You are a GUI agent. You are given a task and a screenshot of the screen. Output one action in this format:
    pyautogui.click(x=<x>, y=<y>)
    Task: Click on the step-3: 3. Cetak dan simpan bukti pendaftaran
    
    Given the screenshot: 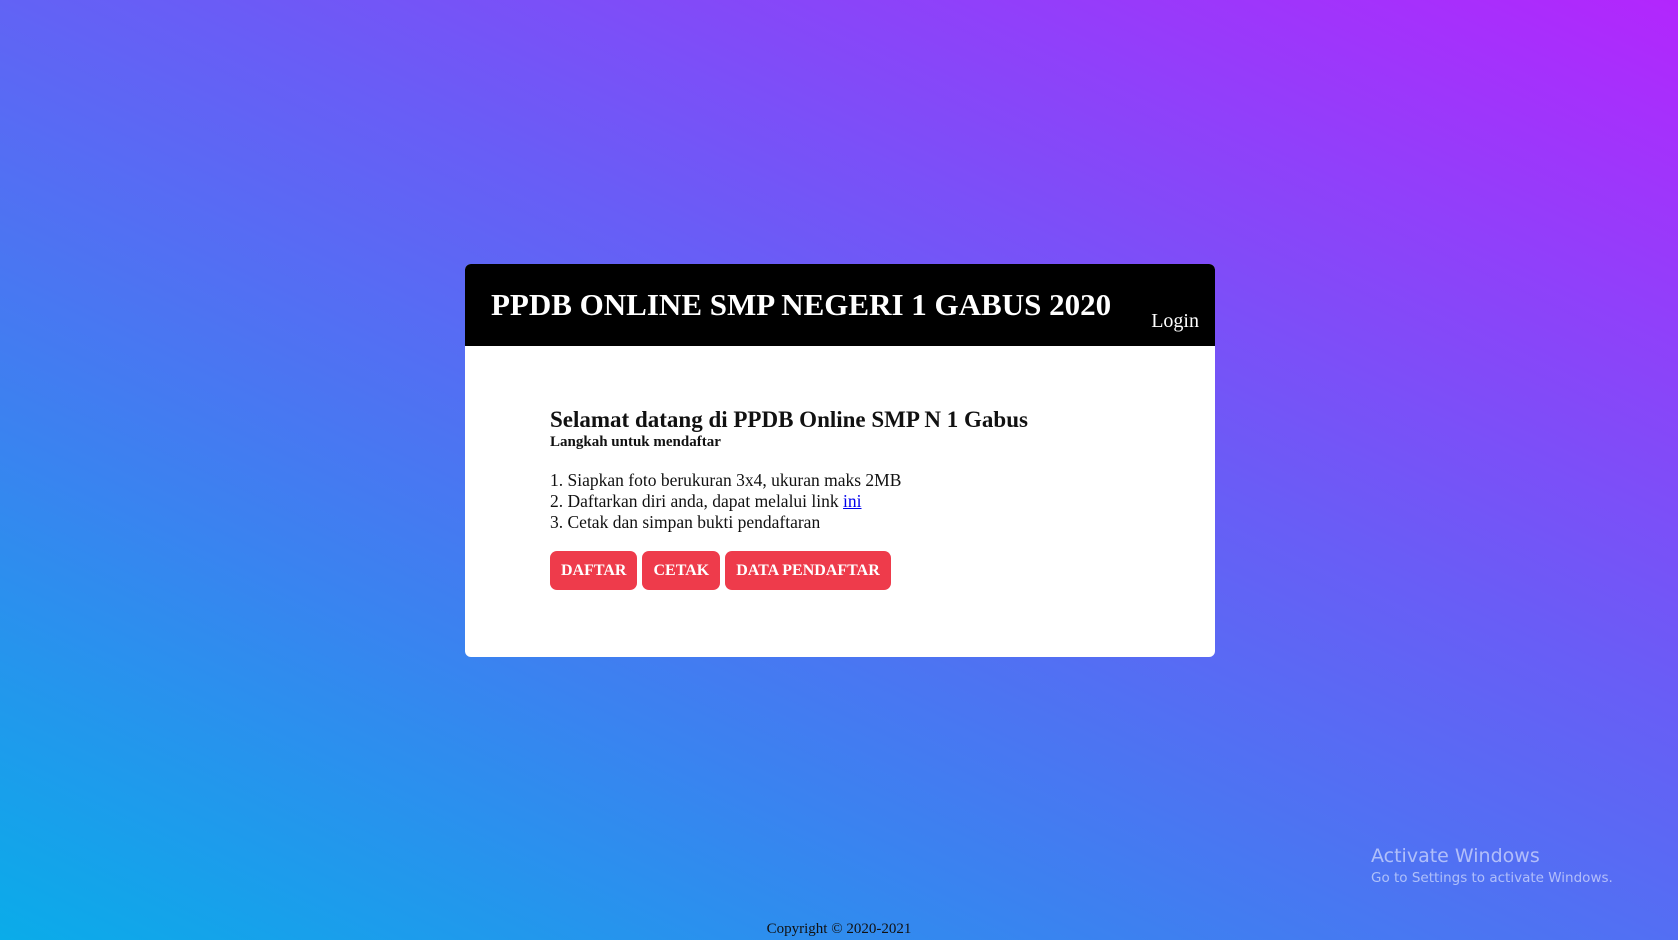 What is the action you would take?
    pyautogui.click(x=685, y=522)
    